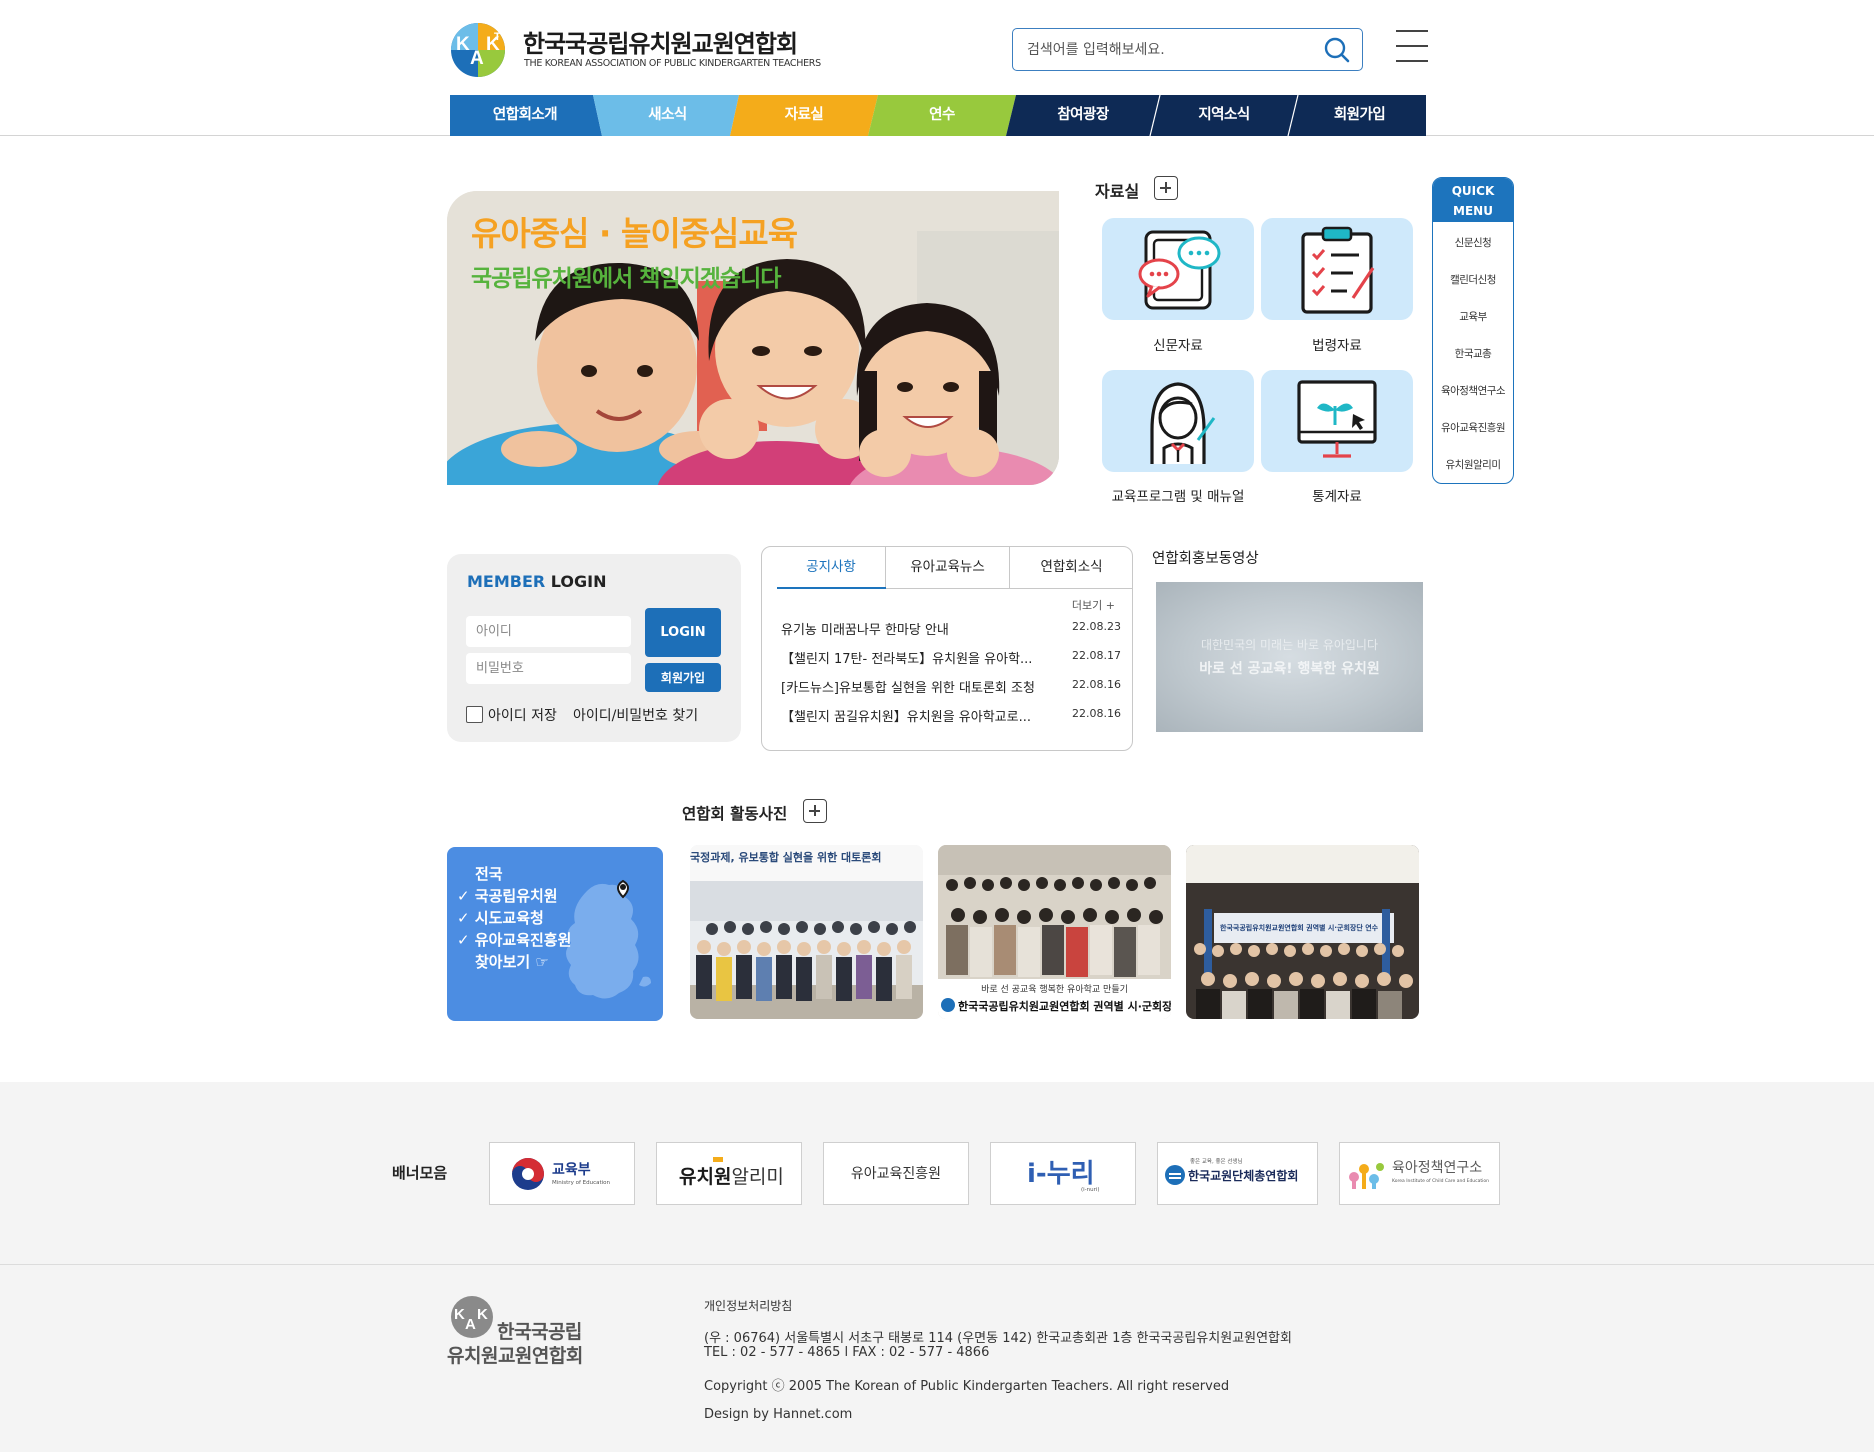  Describe the element at coordinates (1178, 269) in the screenshot. I see `archive-card-newspaper` at that location.